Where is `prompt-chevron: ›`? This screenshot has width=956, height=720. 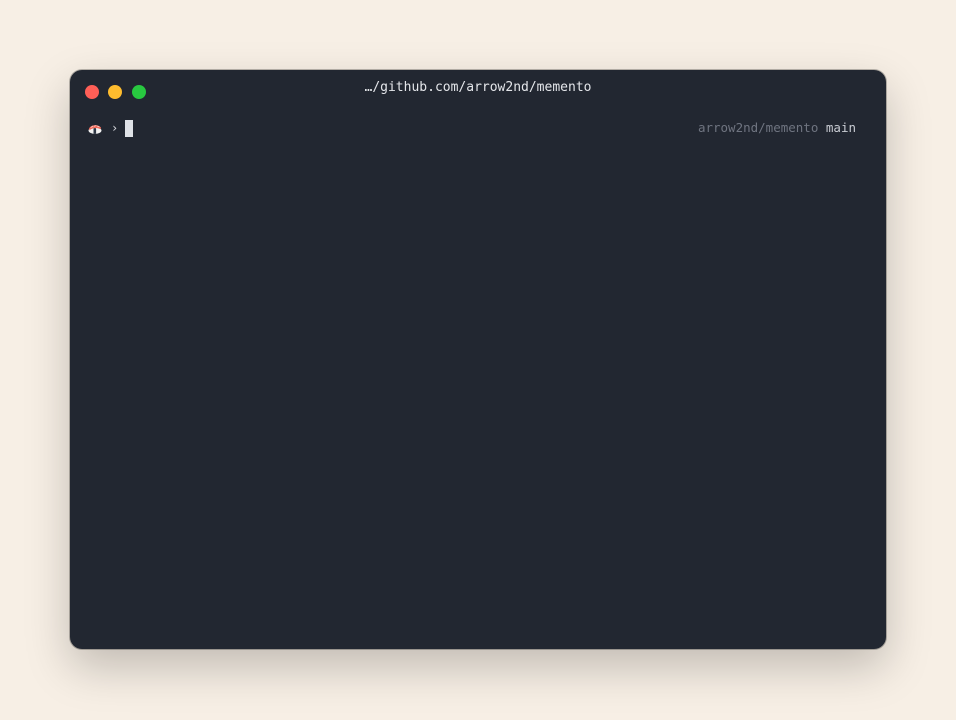
prompt-chevron: › is located at coordinates (115, 128).